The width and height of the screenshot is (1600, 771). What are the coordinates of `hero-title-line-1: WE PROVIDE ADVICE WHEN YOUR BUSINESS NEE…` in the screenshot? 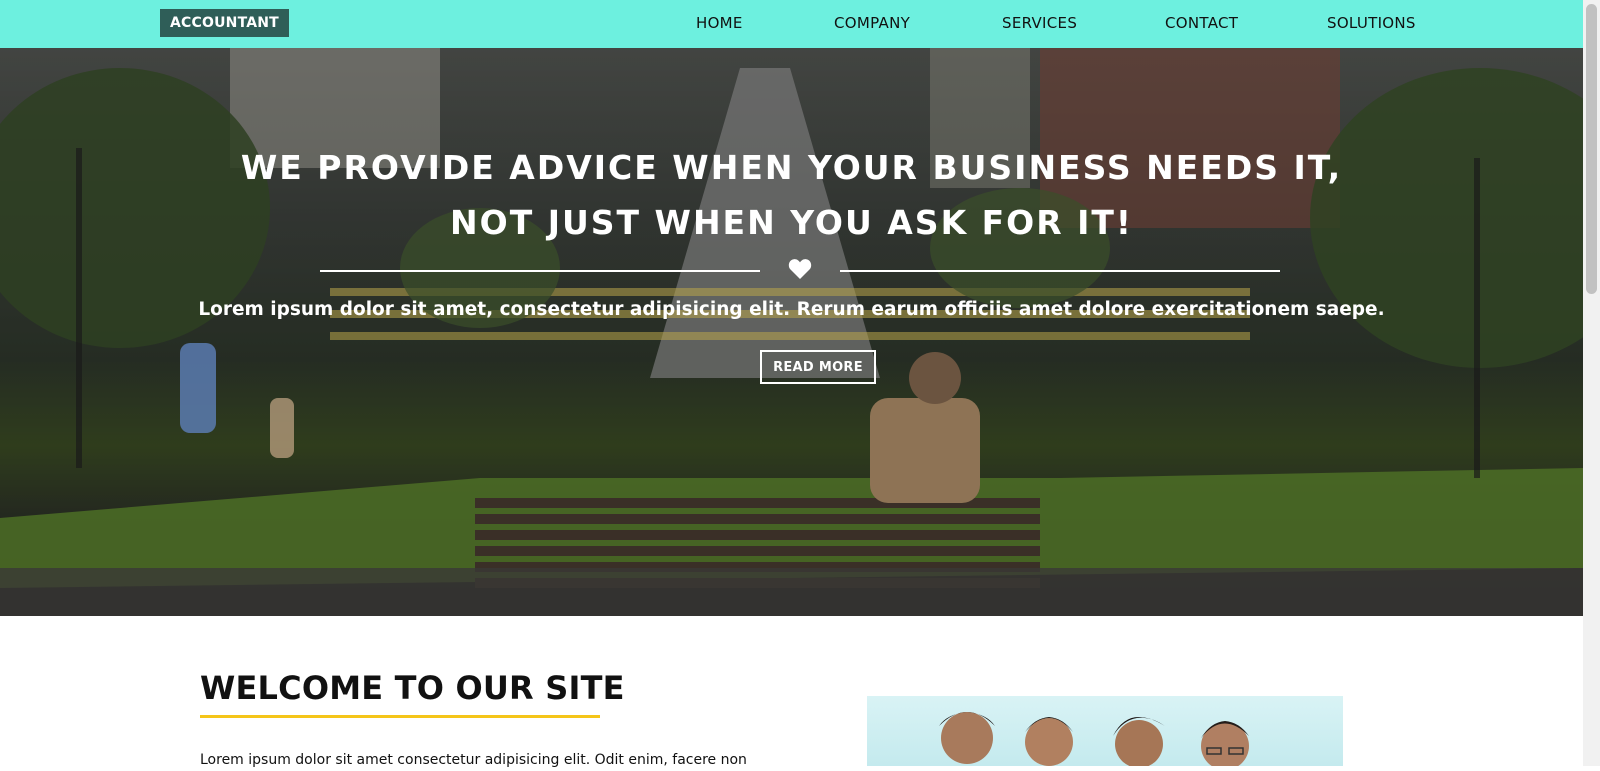 It's located at (791, 167).